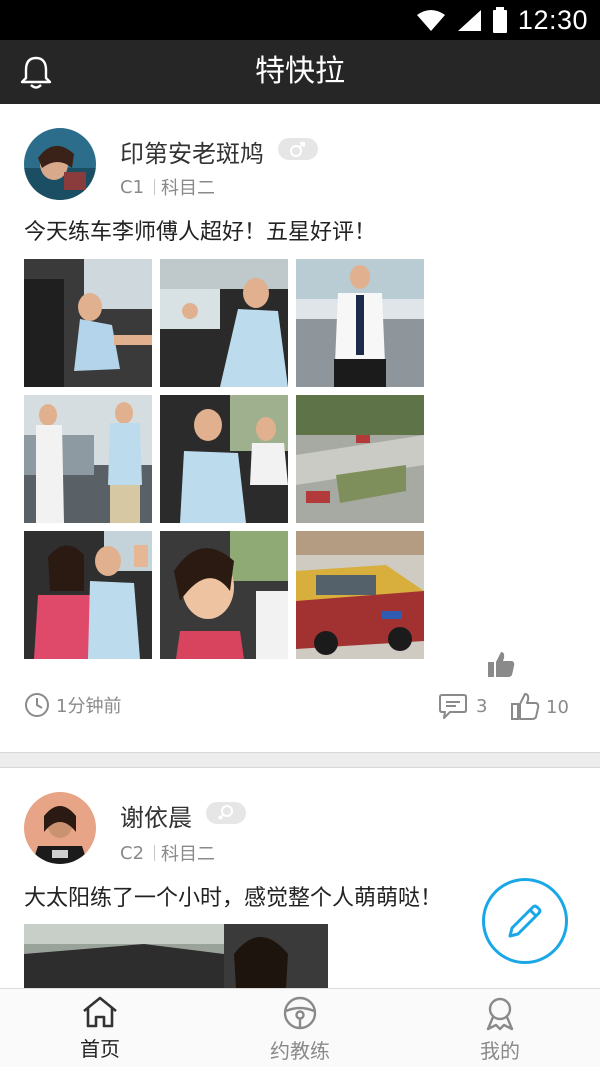  Describe the element at coordinates (224, 323) in the screenshot. I see `photo-thumbs-up` at that location.